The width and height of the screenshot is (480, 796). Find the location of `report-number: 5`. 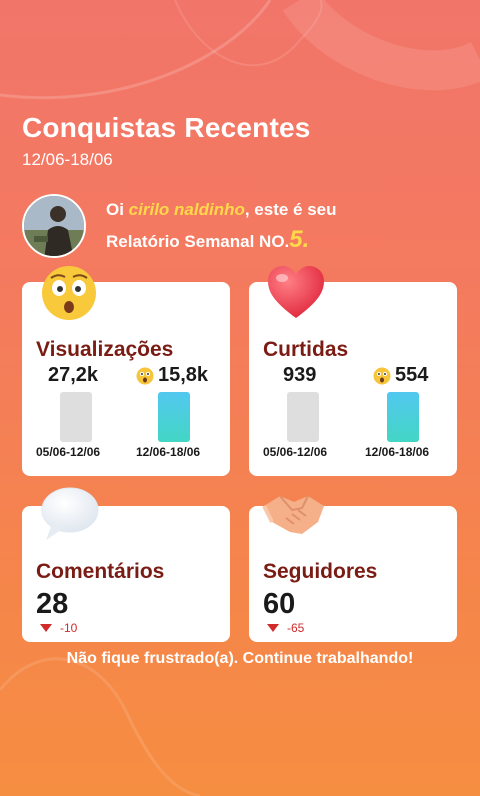

report-number: 5 is located at coordinates (296, 239).